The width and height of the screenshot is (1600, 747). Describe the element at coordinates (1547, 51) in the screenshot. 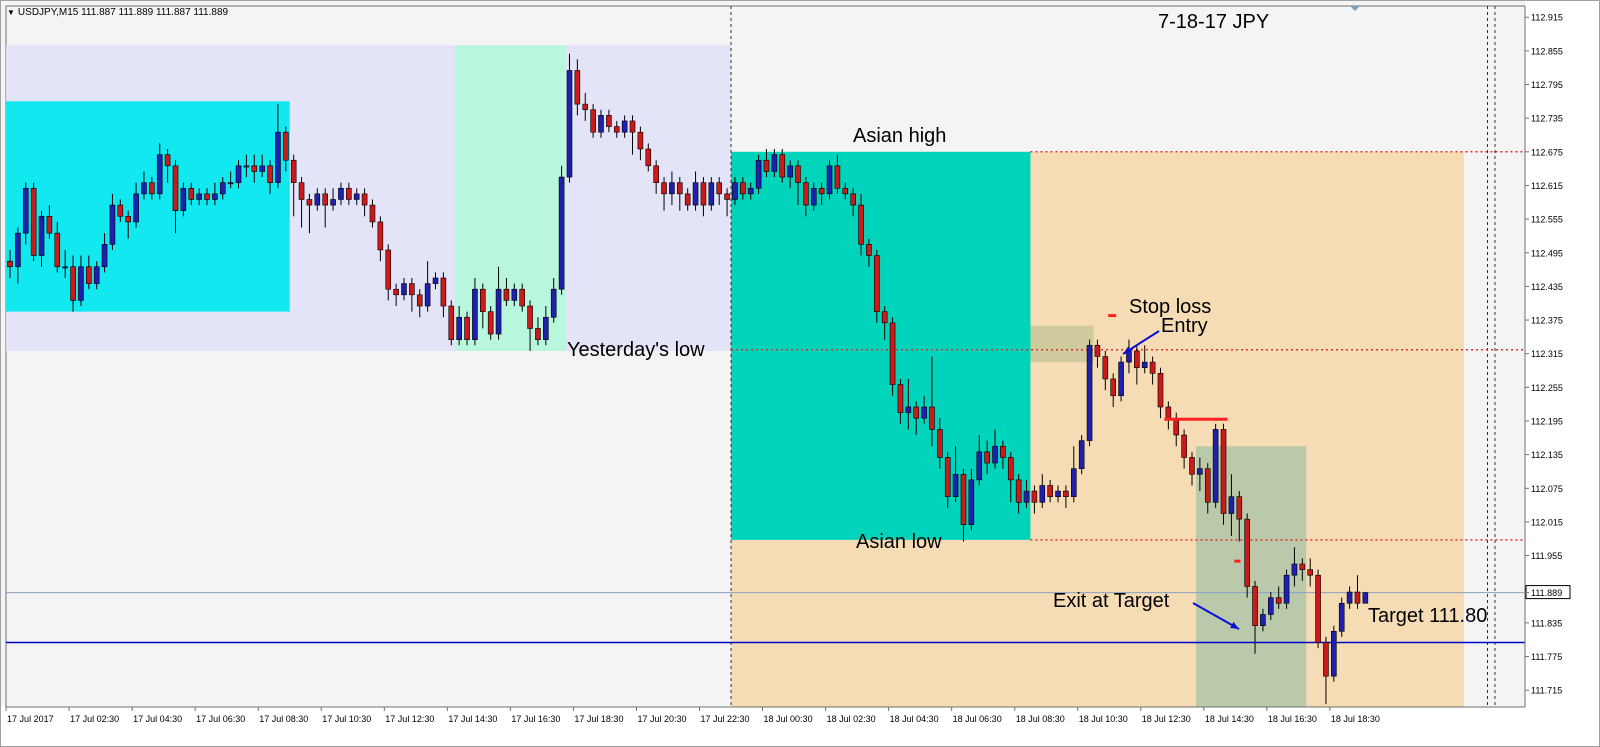

I see `price-tick-label: 112.855` at that location.